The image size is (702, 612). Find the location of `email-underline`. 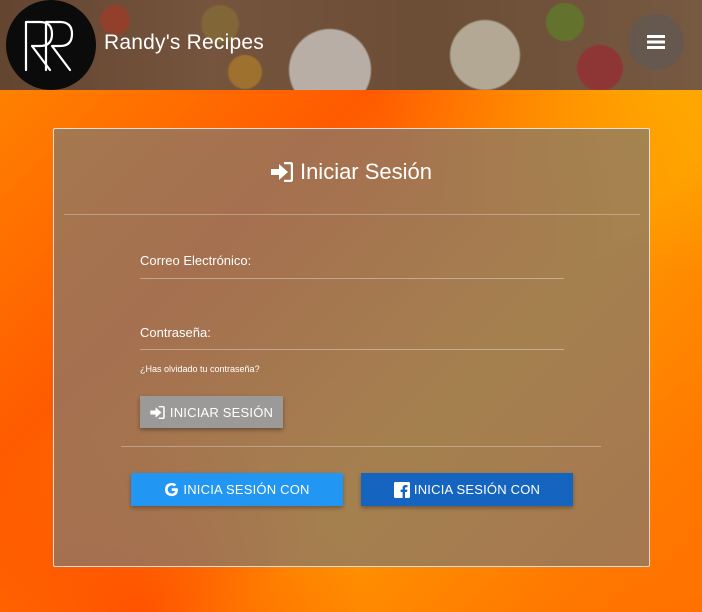

email-underline is located at coordinates (352, 278).